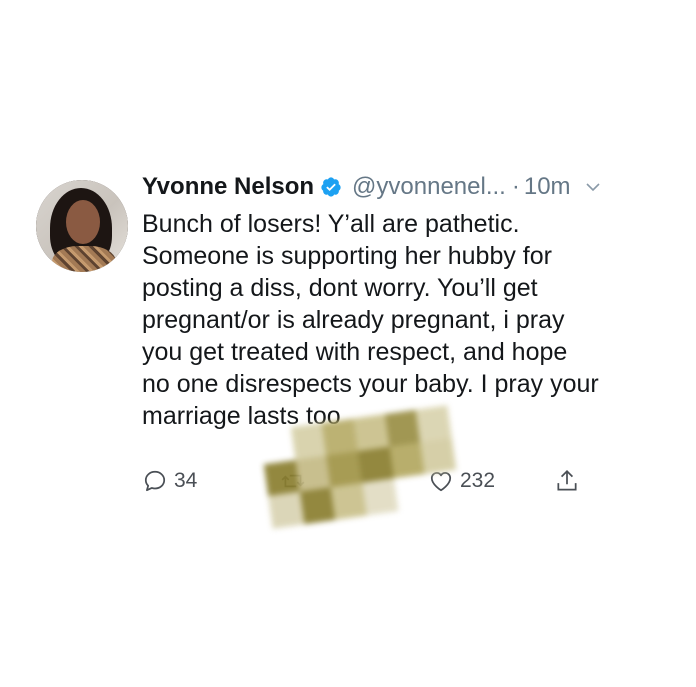 The image size is (696, 687). I want to click on tweet-header: Yvonne Nelson @yvonnenel... · 10m, so click(402, 187).